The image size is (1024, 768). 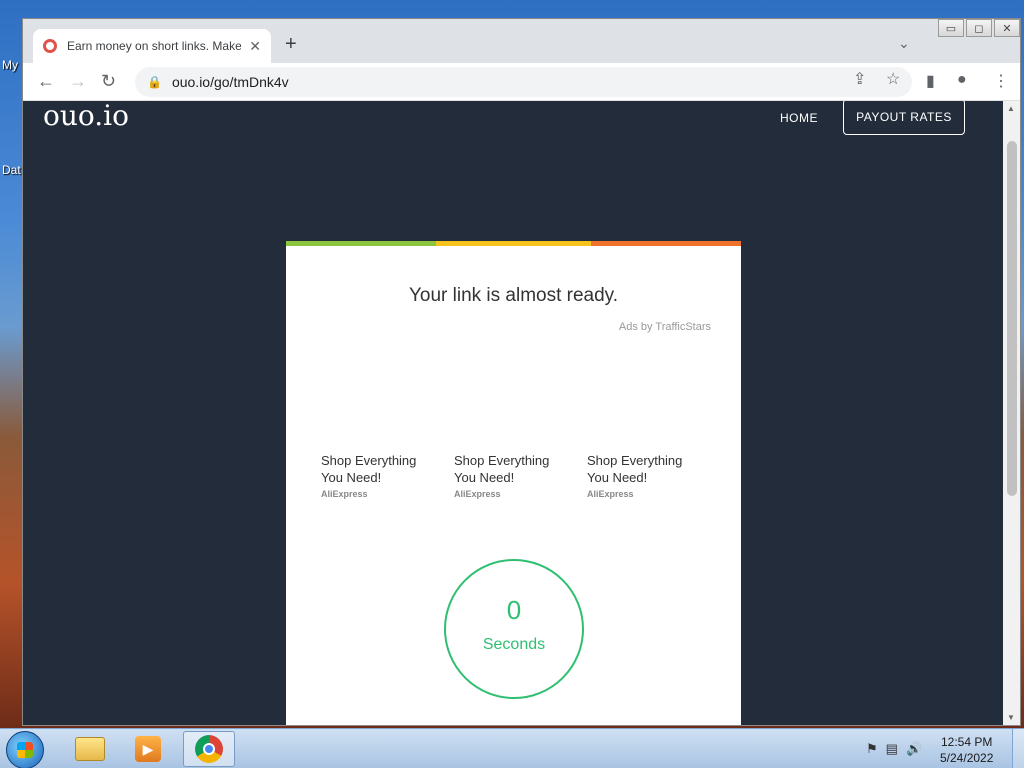 I want to click on start-button, so click(x=25, y=749).